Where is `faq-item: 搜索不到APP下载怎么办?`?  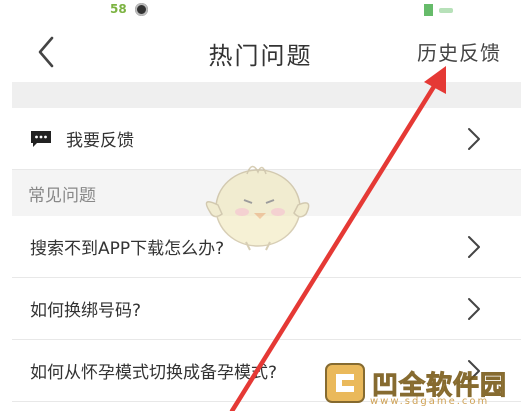 faq-item: 搜索不到APP下载怎么办? is located at coordinates (266, 247).